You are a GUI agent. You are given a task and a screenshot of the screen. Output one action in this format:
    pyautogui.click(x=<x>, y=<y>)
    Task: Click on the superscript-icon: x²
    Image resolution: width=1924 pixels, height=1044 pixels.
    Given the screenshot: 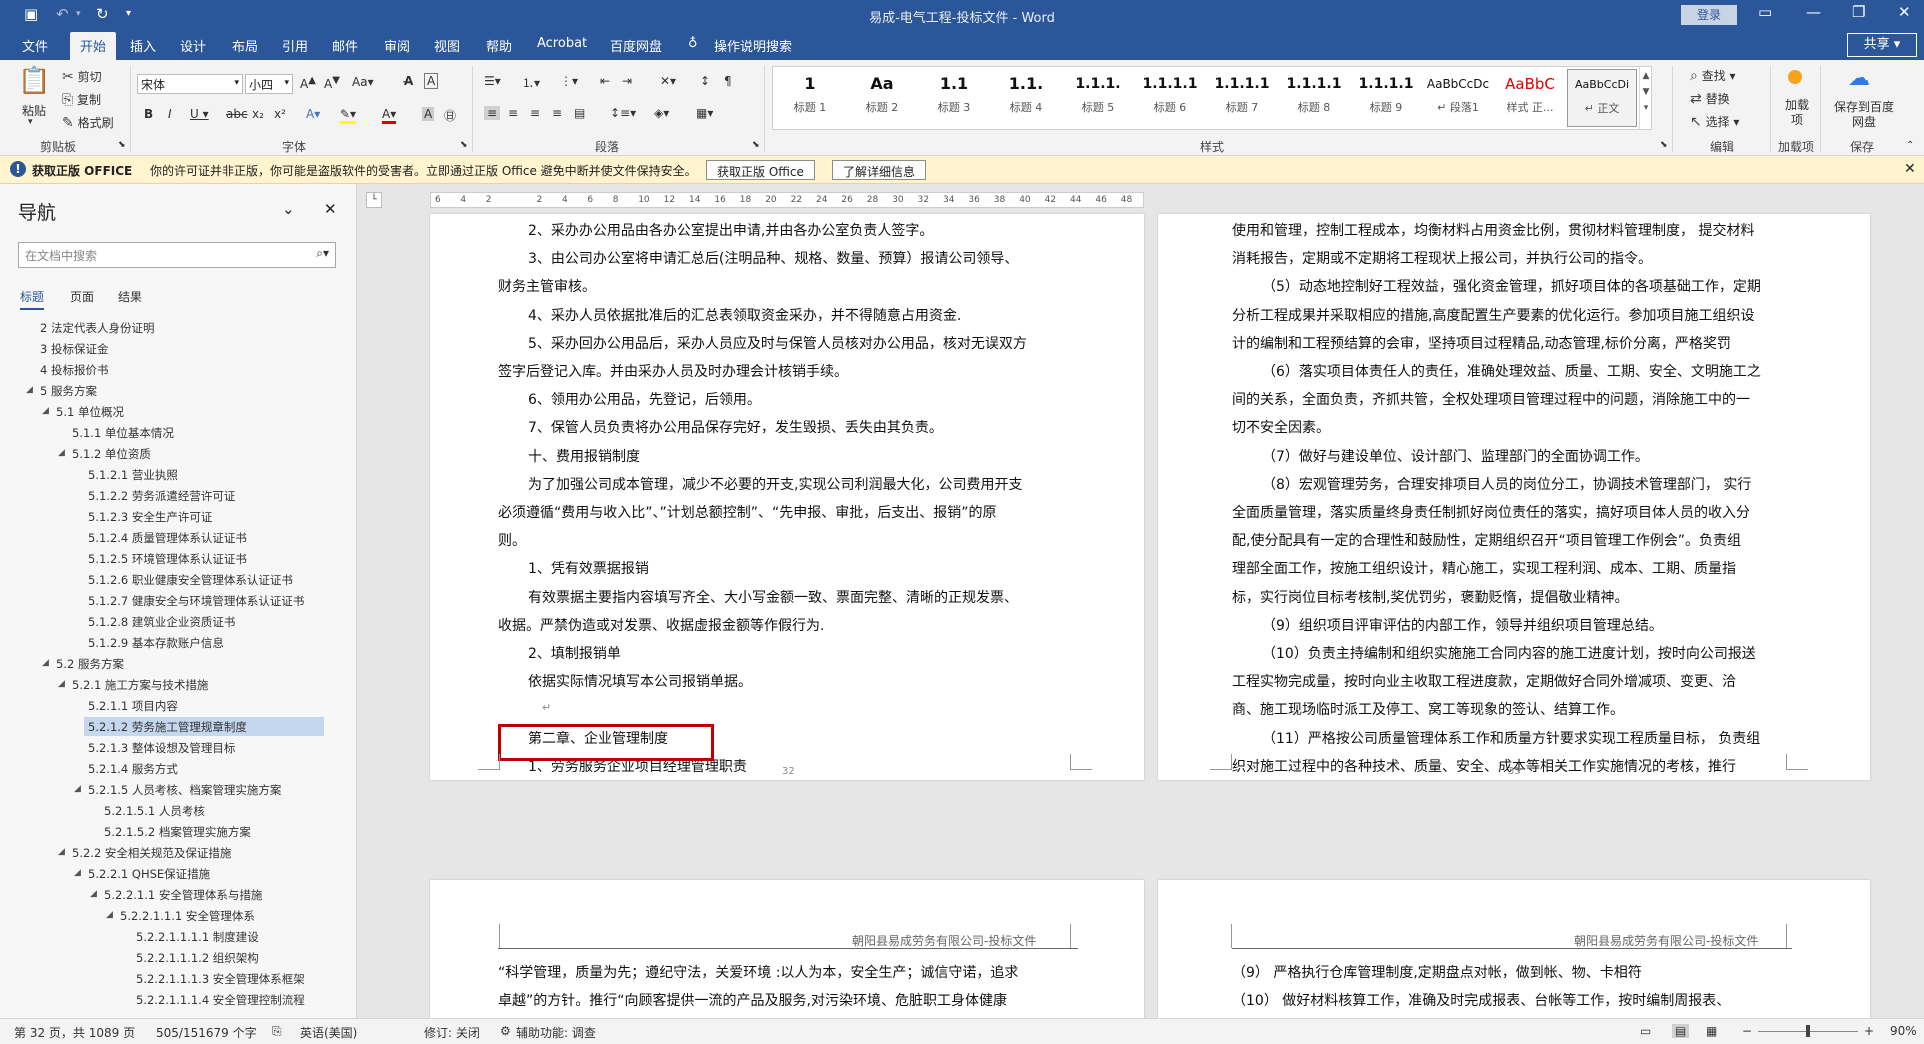 What is the action you would take?
    pyautogui.click(x=280, y=114)
    